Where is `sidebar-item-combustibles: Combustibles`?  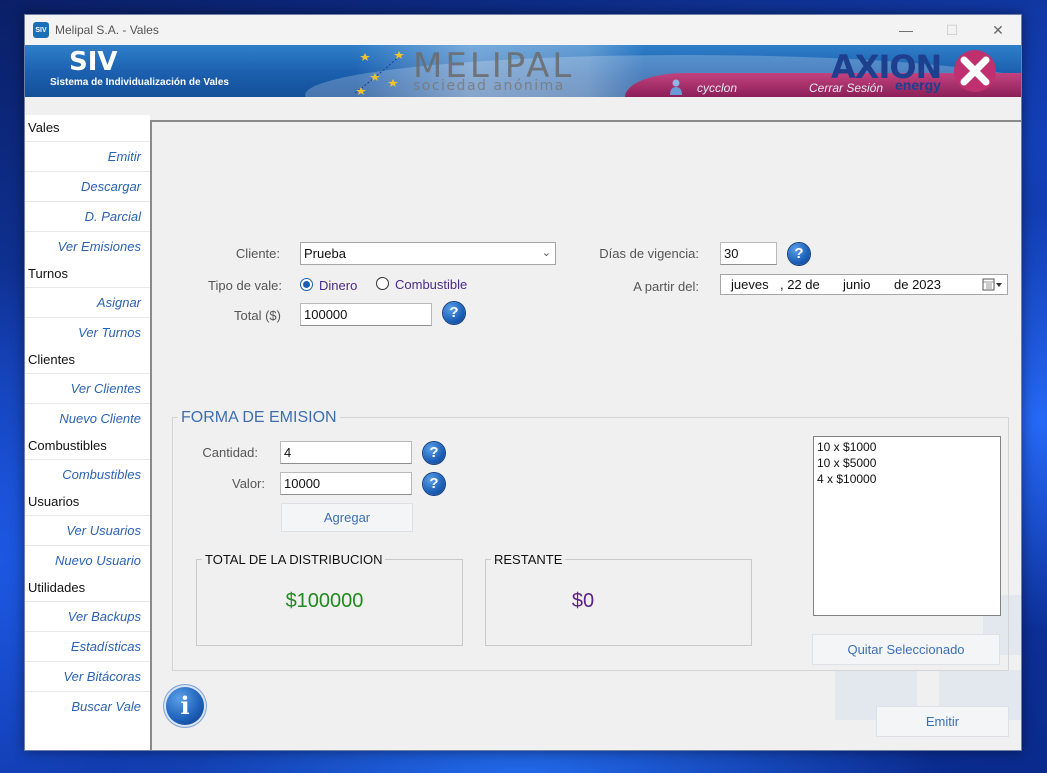 sidebar-item-combustibles: Combustibles is located at coordinates (87, 474).